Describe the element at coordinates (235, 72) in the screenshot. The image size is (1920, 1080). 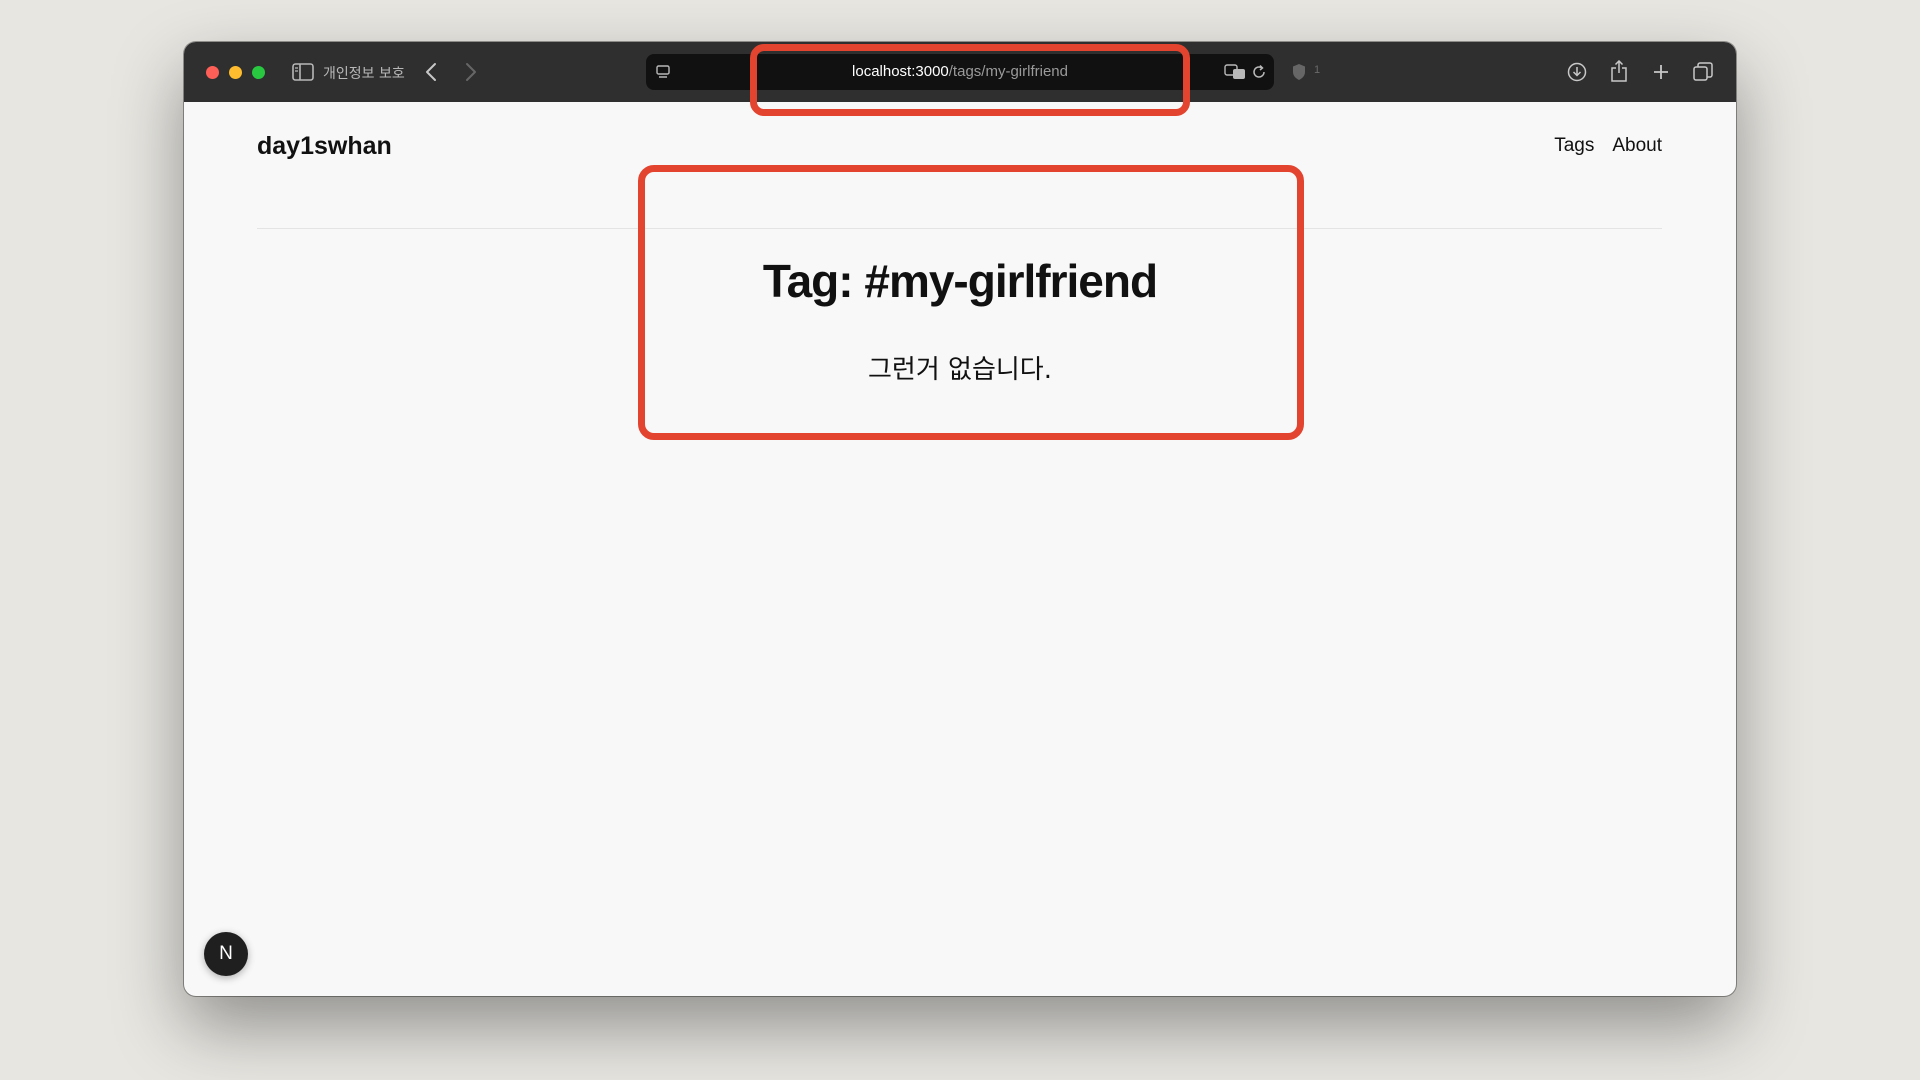
I see `minimize-window-button` at that location.